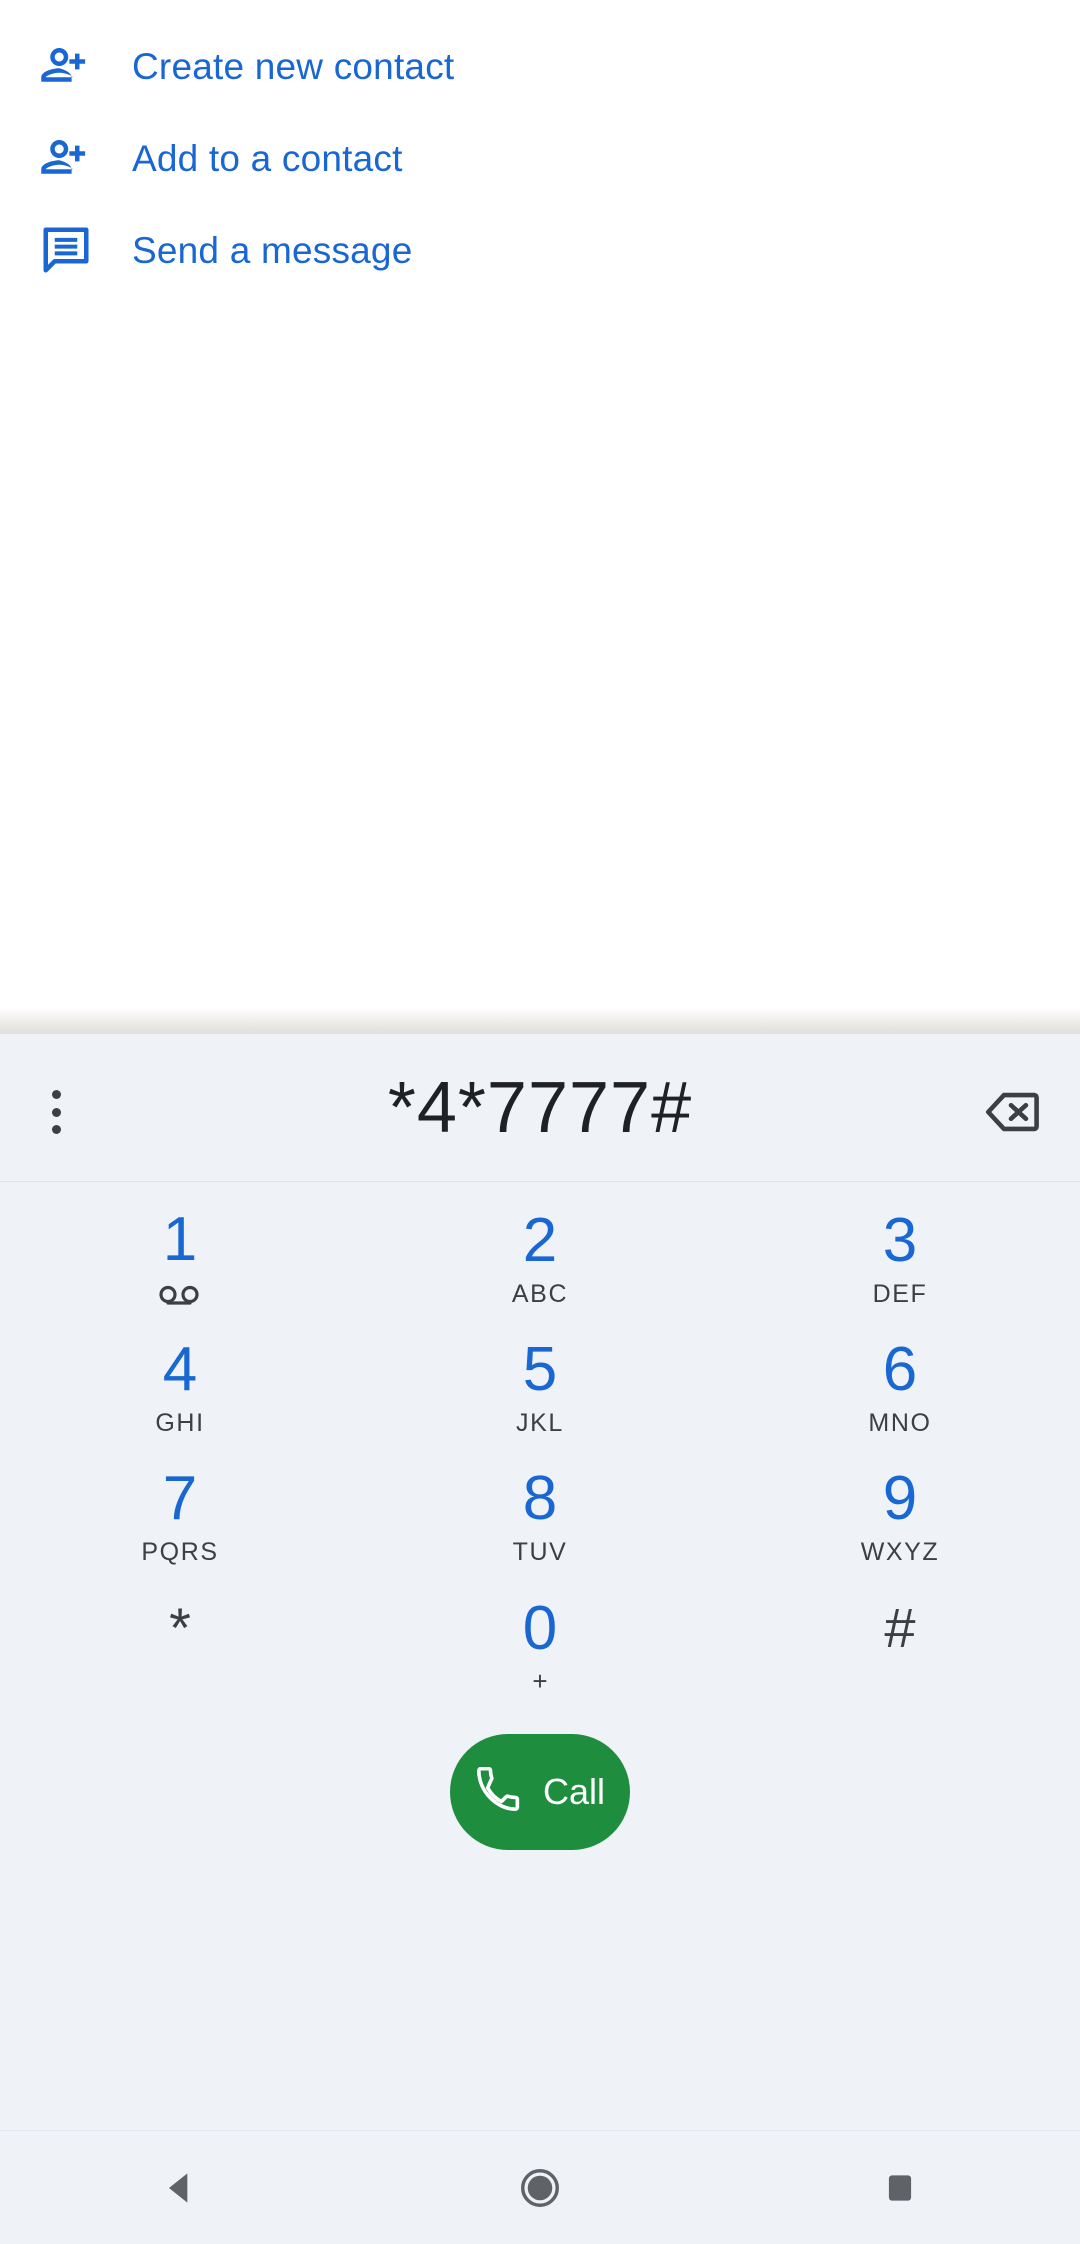 The height and width of the screenshot is (2244, 1080). What do you see at coordinates (540, 1680) in the screenshot?
I see `key-plus-label: +` at bounding box center [540, 1680].